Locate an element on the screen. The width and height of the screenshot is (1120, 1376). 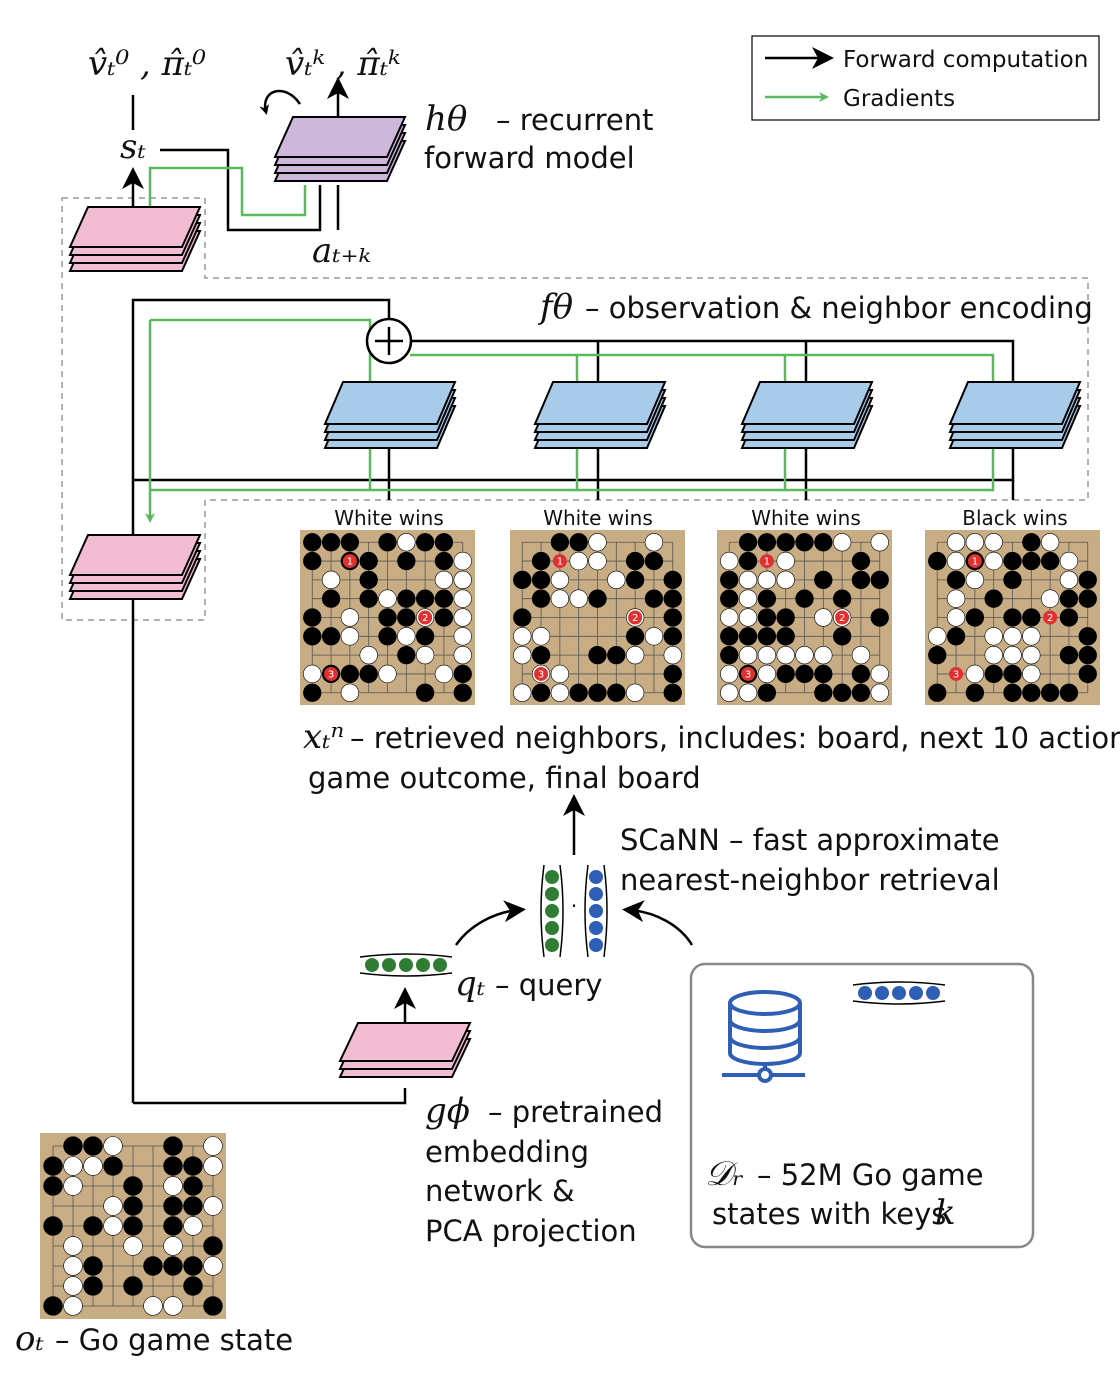
g-phi-symbol: gϕ is located at coordinates (447, 1111).